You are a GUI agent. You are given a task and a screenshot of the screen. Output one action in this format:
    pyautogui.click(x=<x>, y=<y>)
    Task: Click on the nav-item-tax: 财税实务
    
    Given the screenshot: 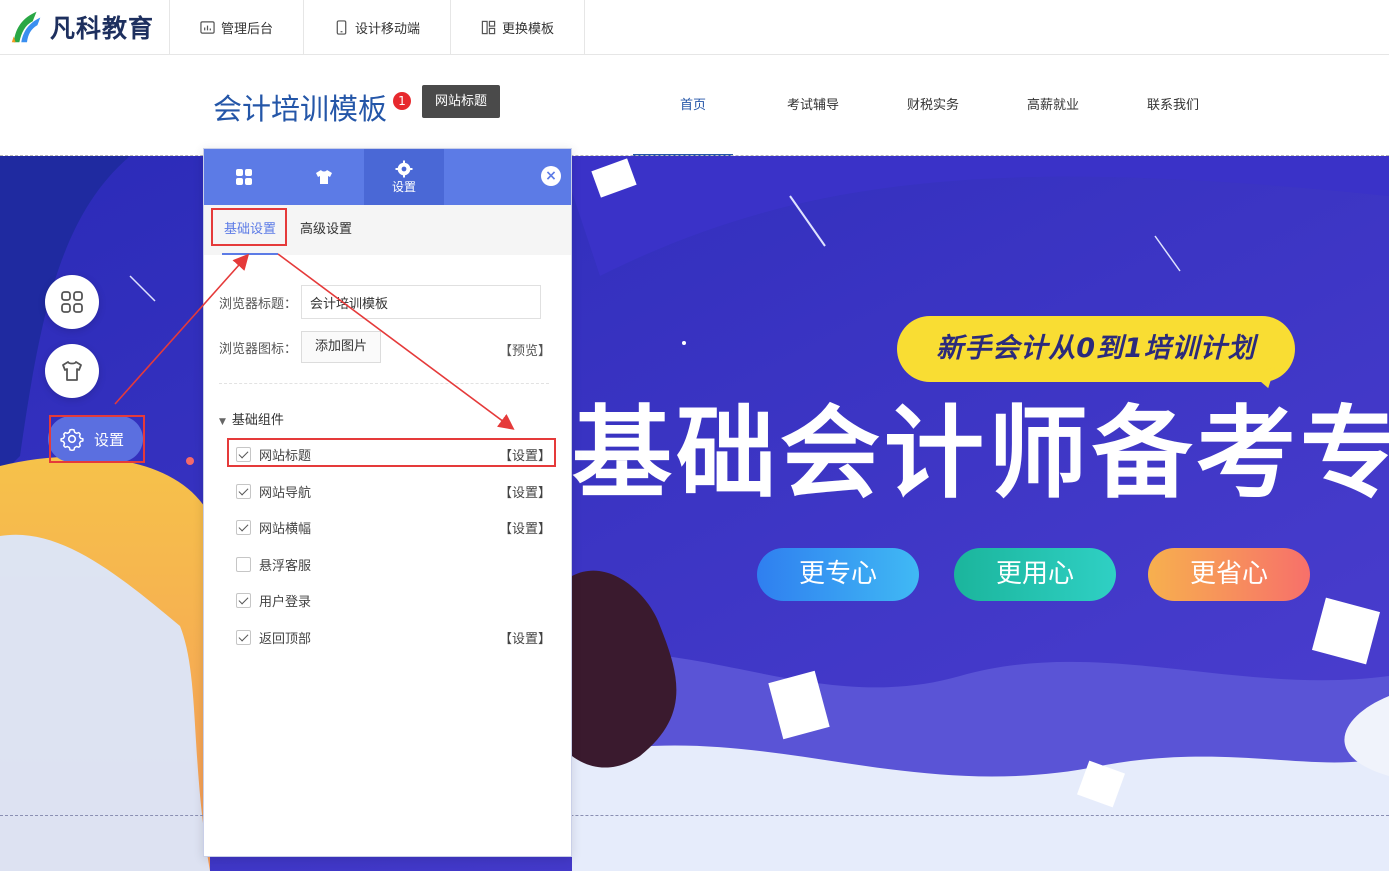 What is the action you would take?
    pyautogui.click(x=933, y=106)
    